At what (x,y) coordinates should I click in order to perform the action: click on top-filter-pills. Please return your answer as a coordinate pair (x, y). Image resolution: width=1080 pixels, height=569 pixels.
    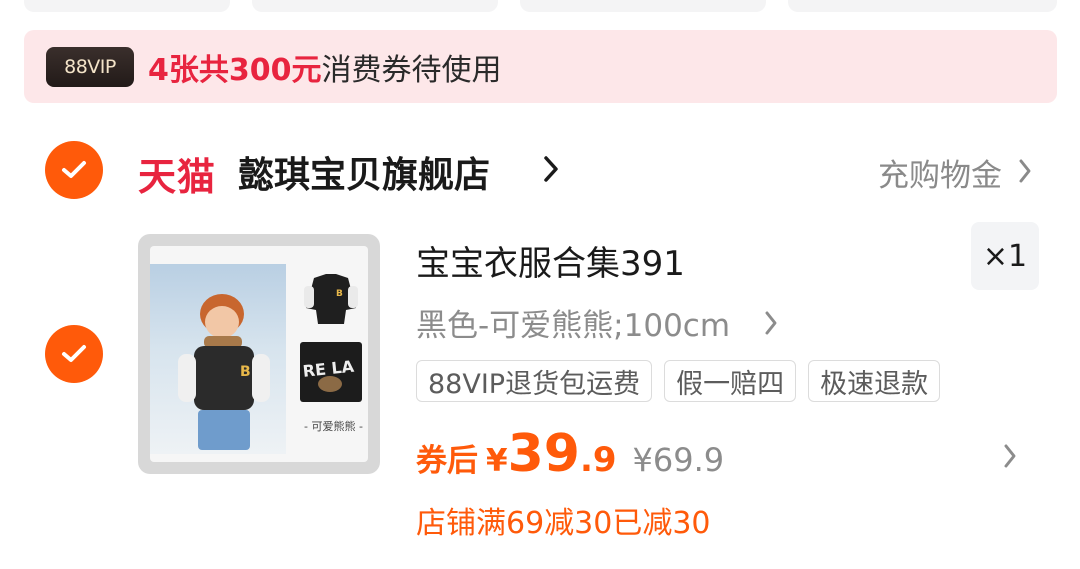
    Looking at the image, I should click on (540, 6).